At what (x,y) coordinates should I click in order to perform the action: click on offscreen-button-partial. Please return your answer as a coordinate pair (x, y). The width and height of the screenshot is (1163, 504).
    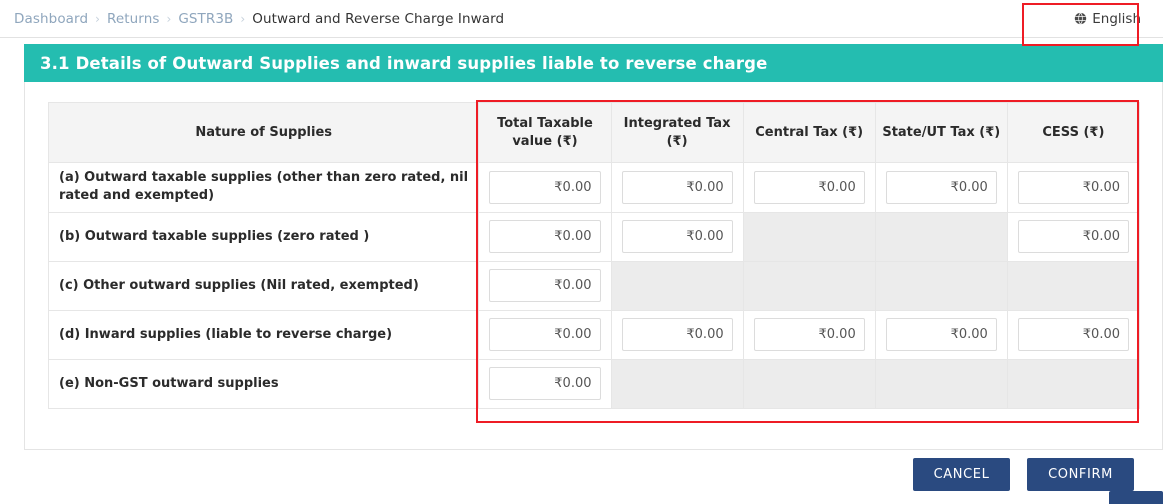
    Looking at the image, I should click on (1136, 497).